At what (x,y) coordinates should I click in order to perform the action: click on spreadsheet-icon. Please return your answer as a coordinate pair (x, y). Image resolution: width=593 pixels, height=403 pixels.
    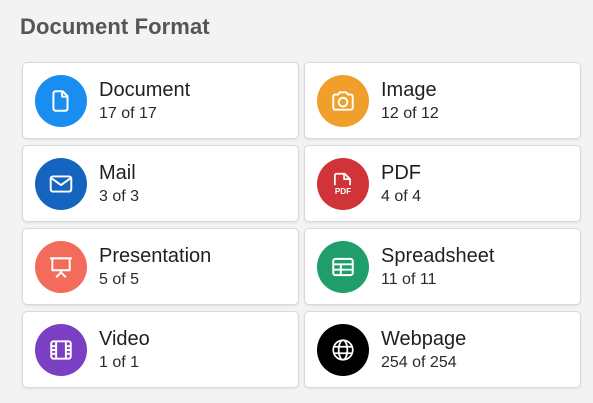
    Looking at the image, I should click on (343, 266).